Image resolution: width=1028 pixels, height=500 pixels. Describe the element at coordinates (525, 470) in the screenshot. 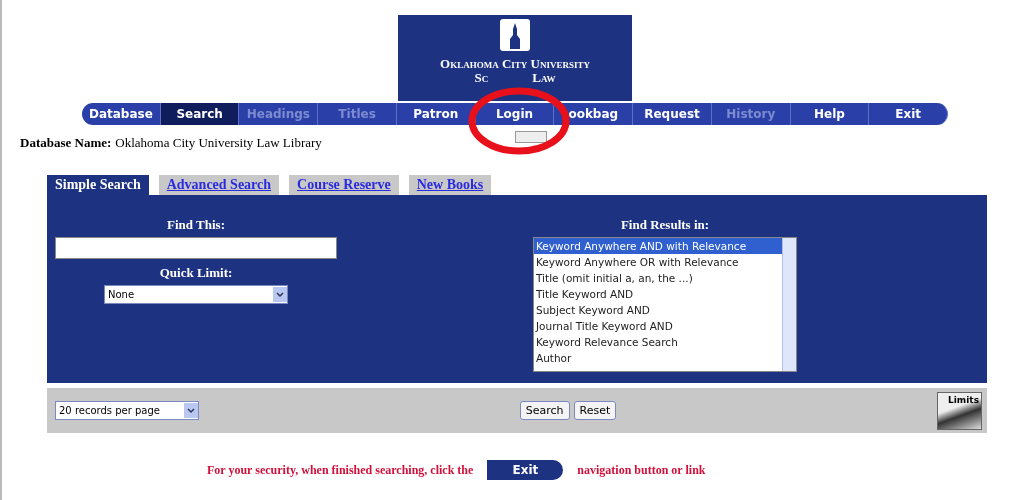

I see `exit-button: Exit` at that location.